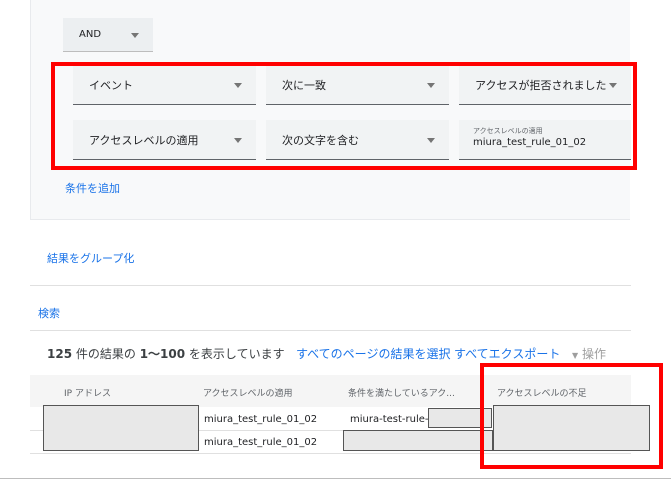 The image size is (671, 482). Describe the element at coordinates (593, 354) in the screenshot. I see `actions-label: 操作` at that location.